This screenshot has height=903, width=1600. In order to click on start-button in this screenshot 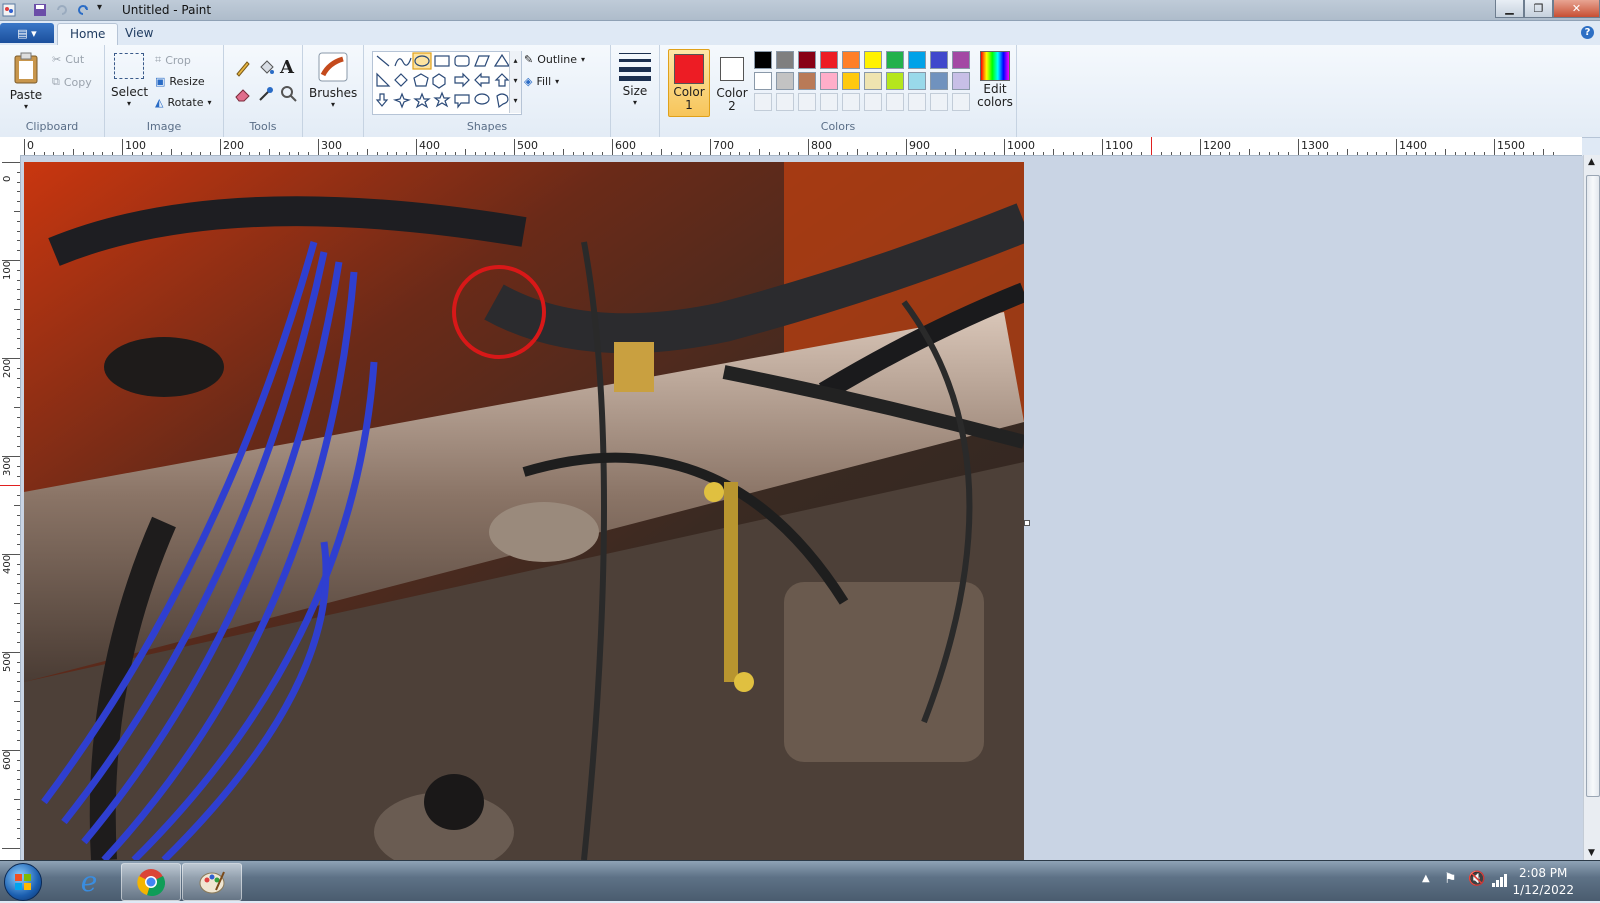, I will do `click(23, 882)`.